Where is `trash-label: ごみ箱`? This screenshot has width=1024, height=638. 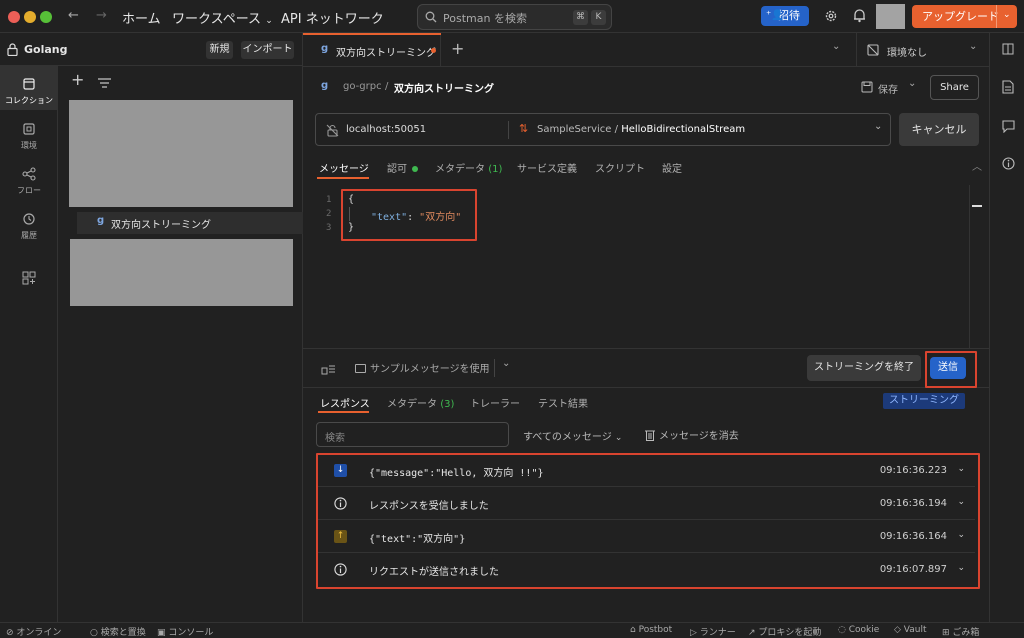
trash-label: ごみ箱 is located at coordinates (966, 633).